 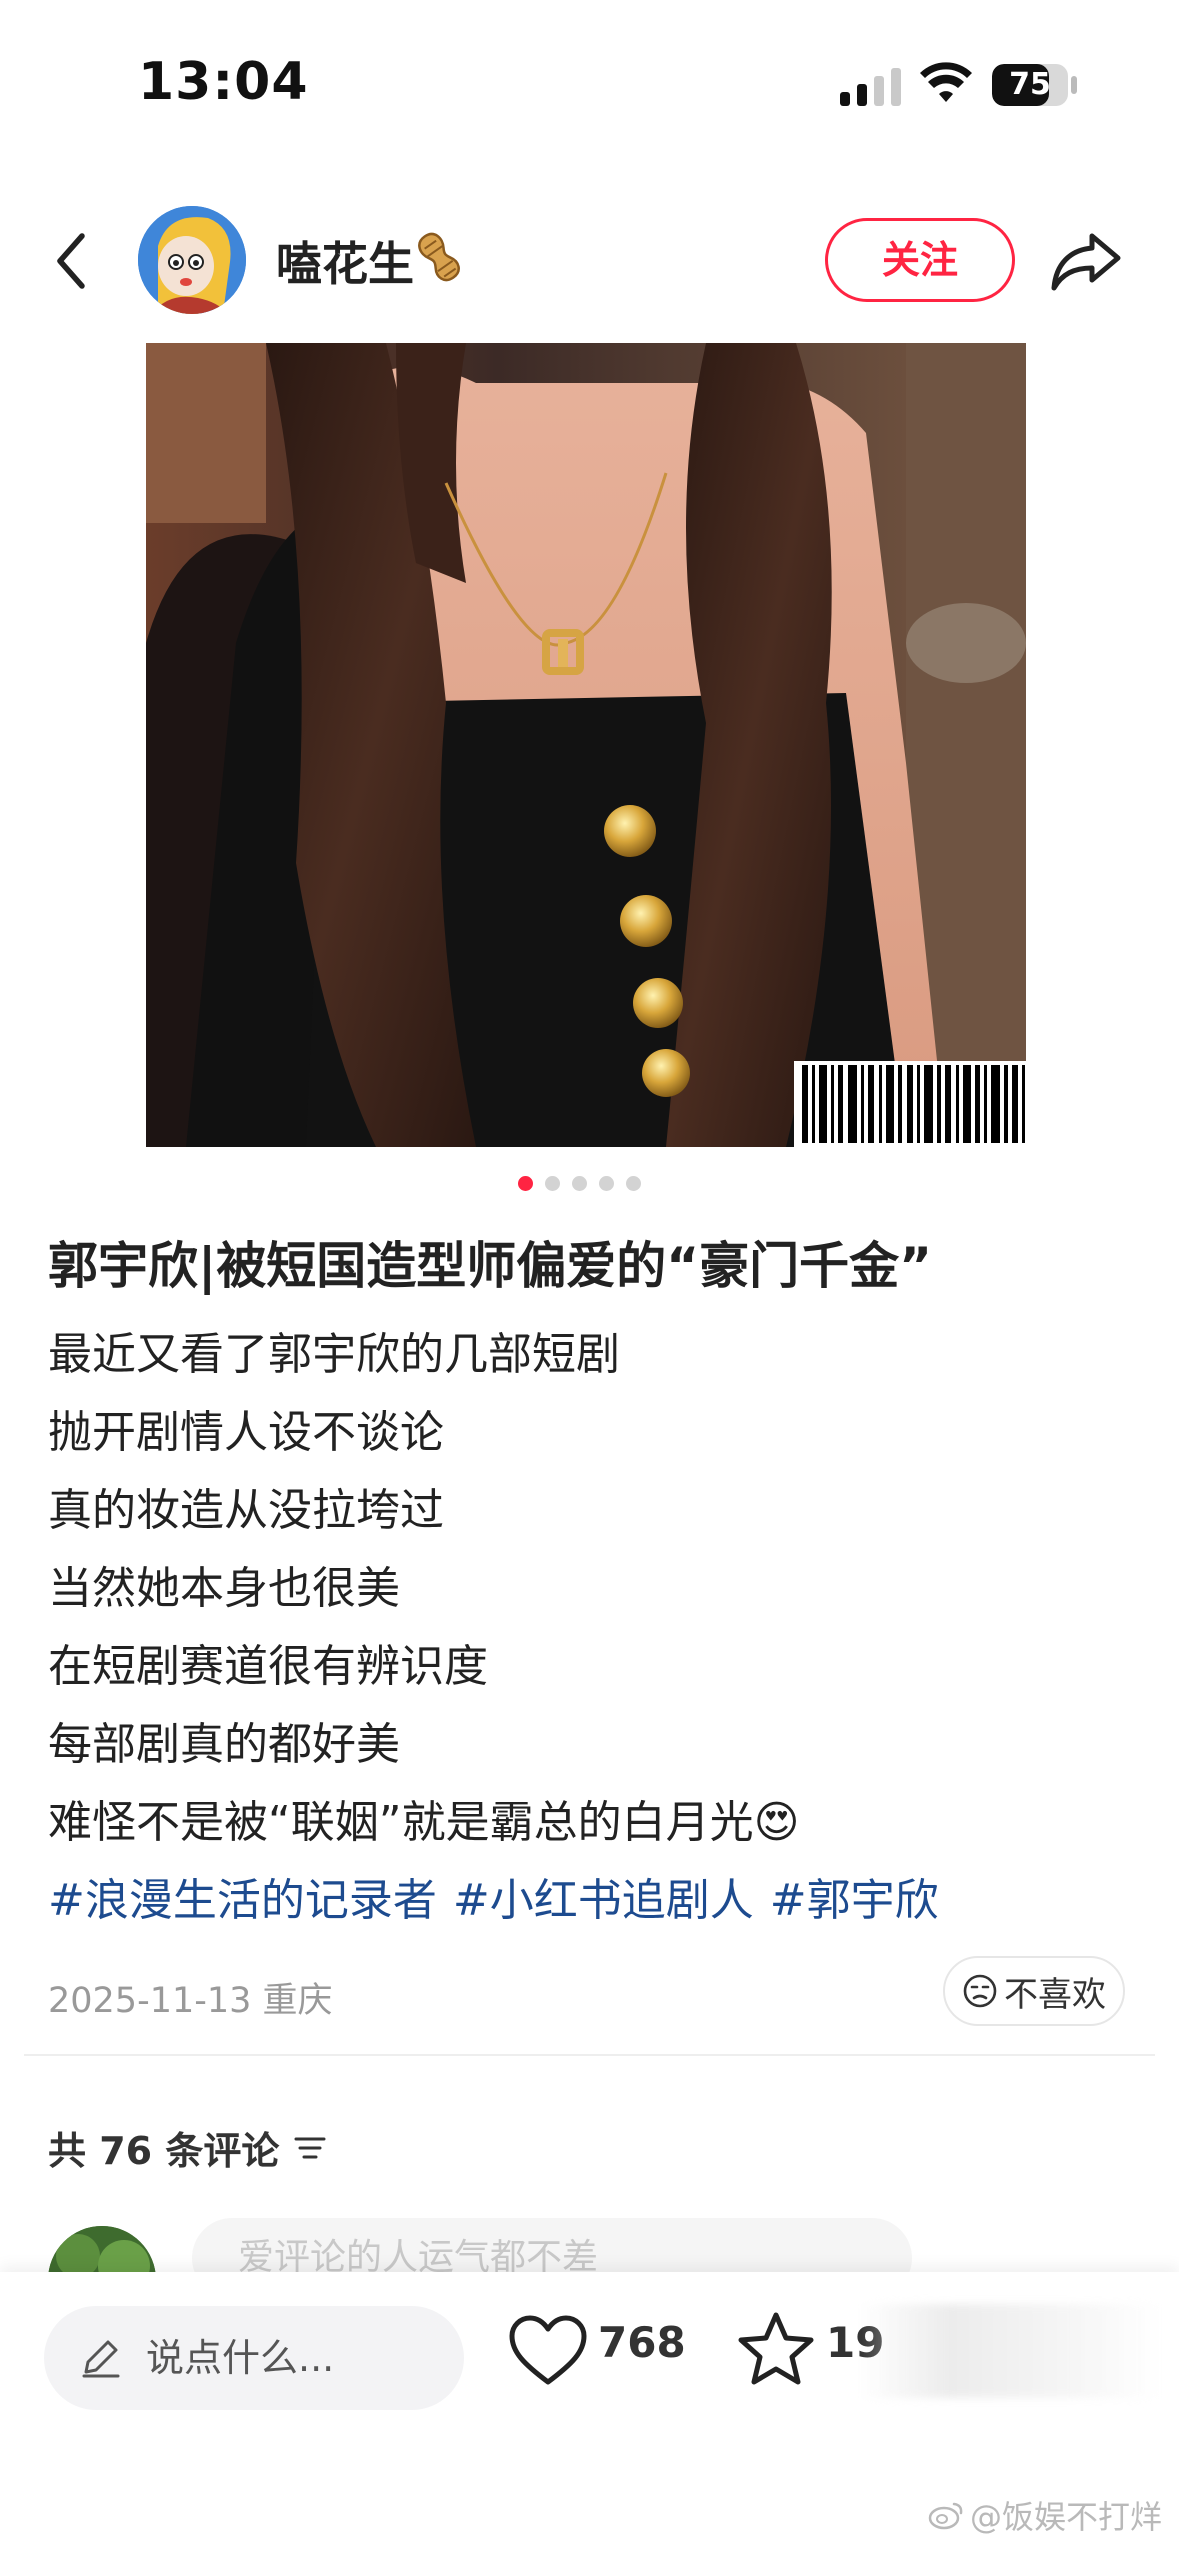 I want to click on sort-filter-icon, so click(x=310, y=2148).